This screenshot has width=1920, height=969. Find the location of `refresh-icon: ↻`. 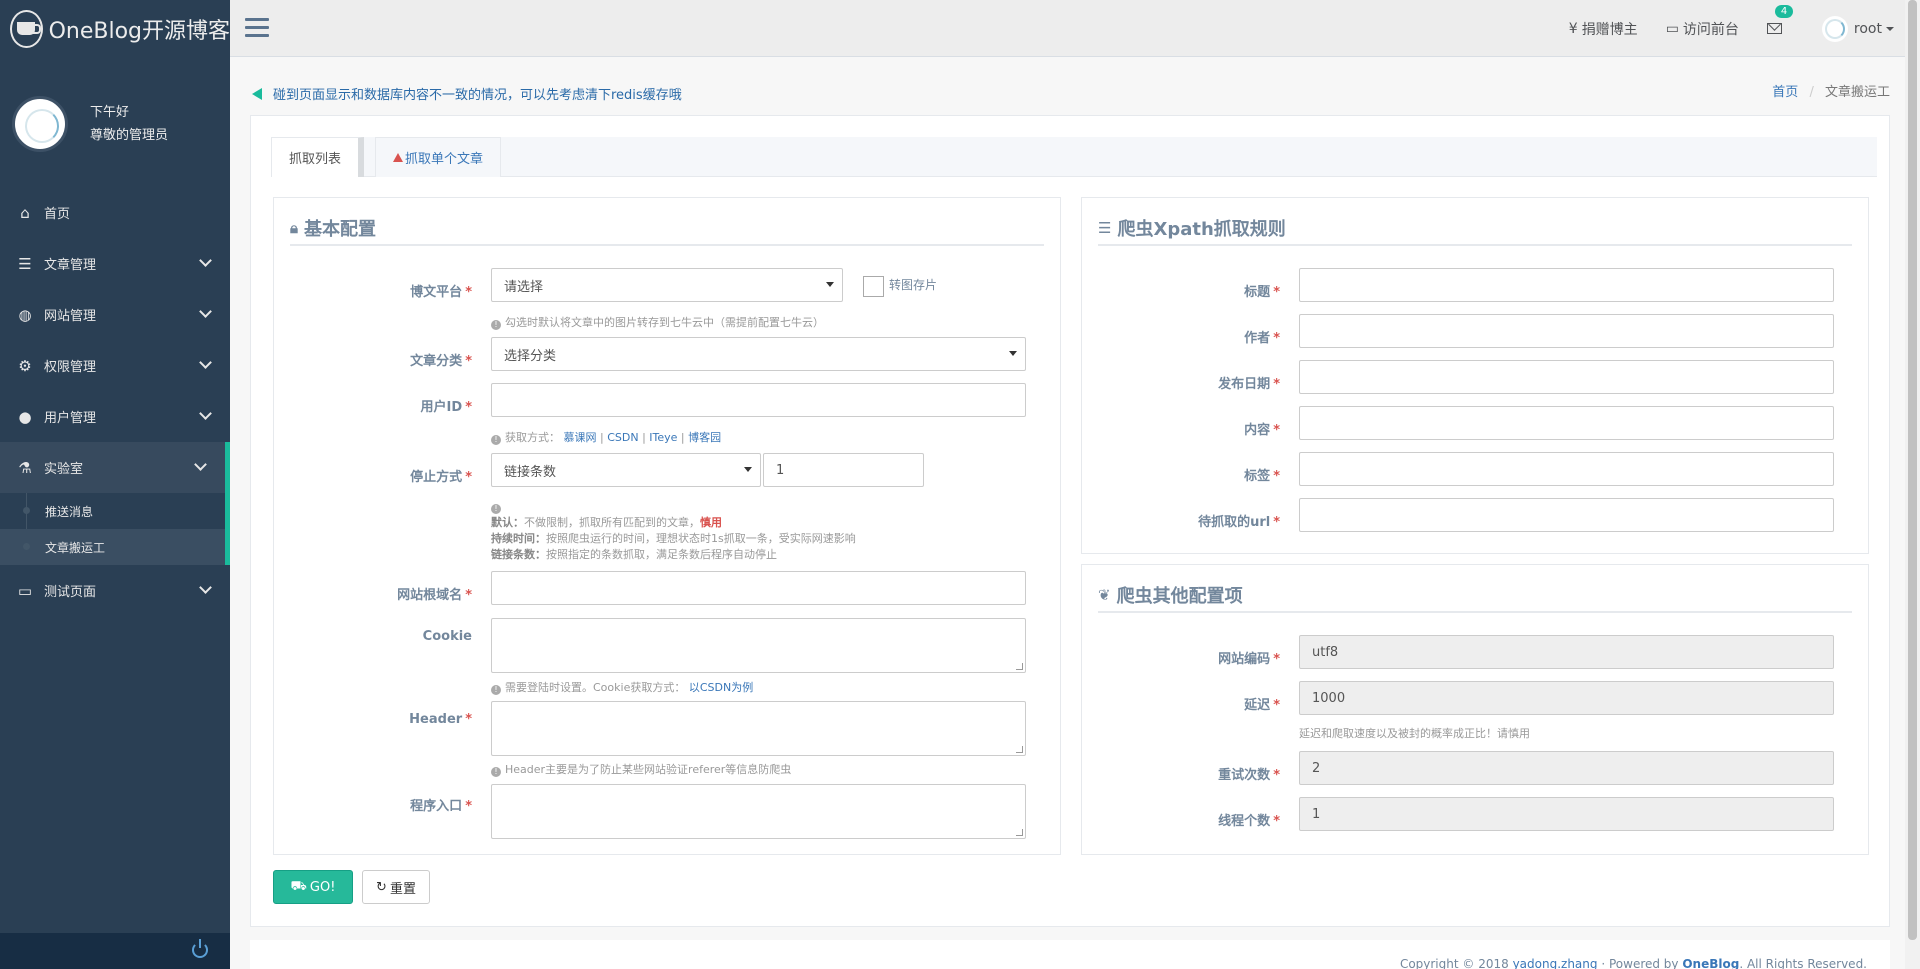

refresh-icon: ↻ is located at coordinates (381, 887).